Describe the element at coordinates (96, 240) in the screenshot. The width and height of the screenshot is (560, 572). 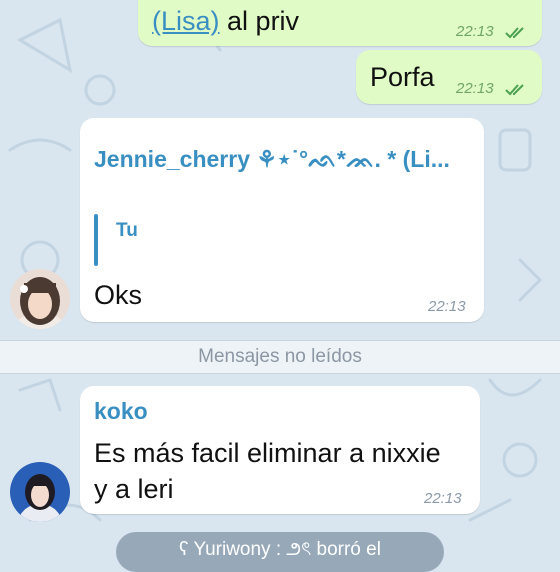
I see `reply-bar` at that location.